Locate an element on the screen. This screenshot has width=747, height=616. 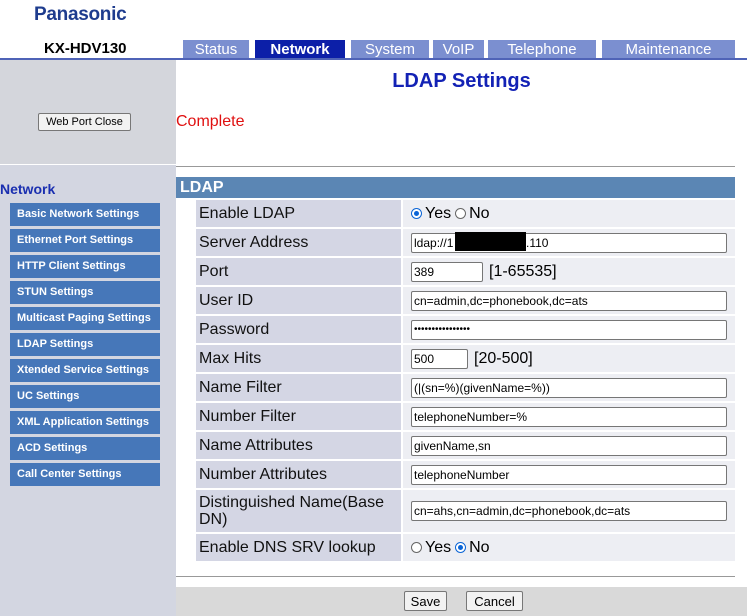
enable-ldap-yes-radio is located at coordinates (416, 213).